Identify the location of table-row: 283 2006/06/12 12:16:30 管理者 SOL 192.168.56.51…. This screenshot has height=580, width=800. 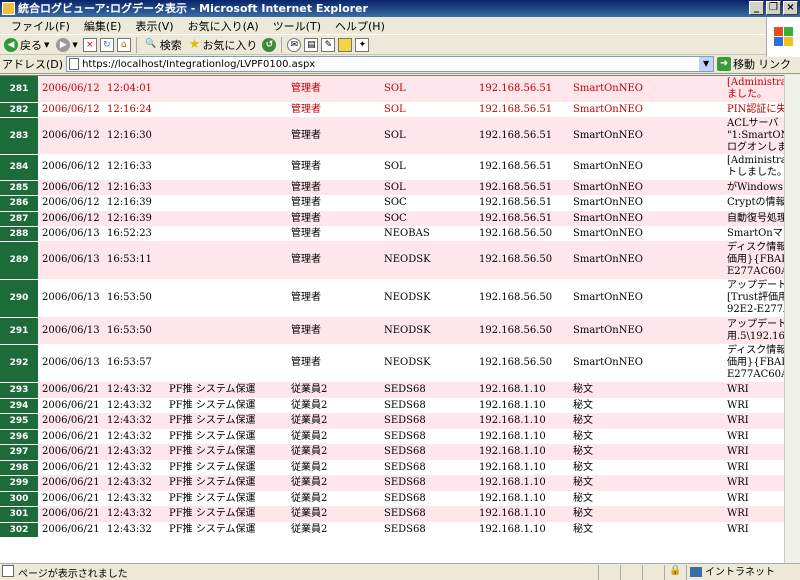
(400, 136).